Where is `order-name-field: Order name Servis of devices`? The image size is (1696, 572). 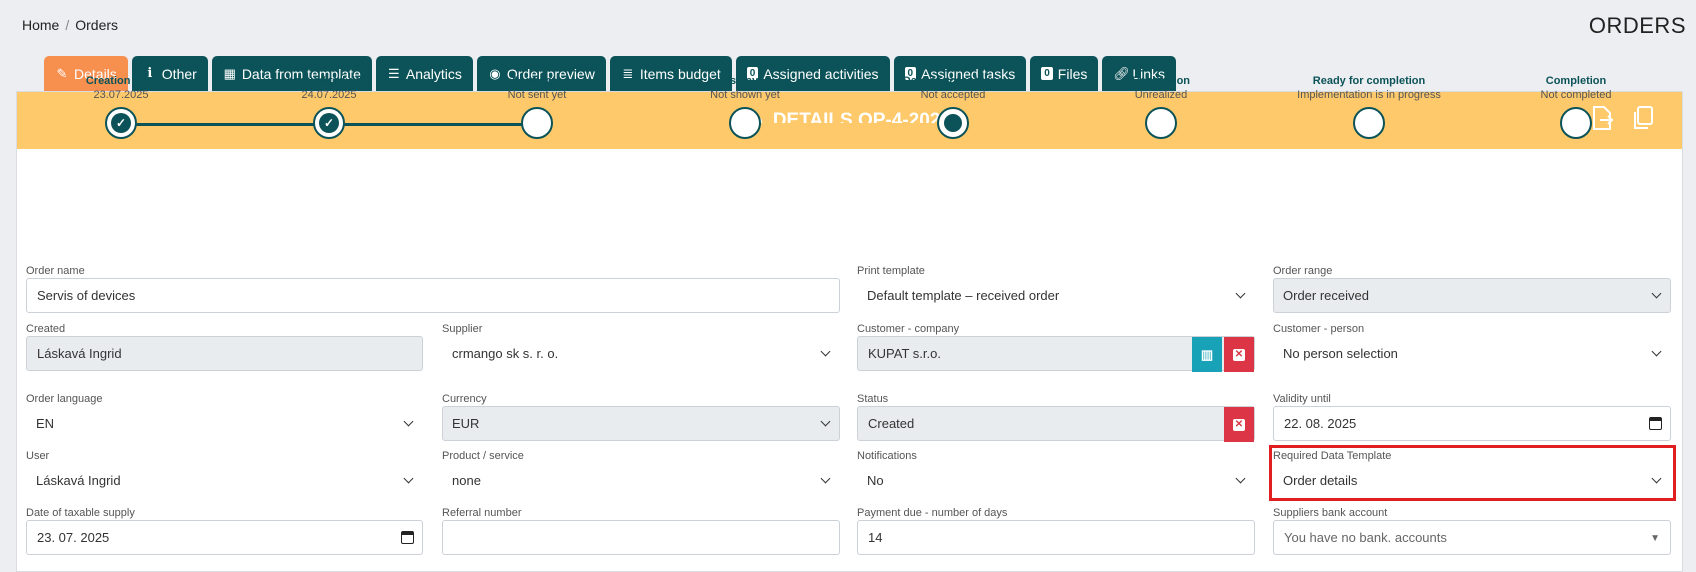 order-name-field: Order name Servis of devices is located at coordinates (433, 288).